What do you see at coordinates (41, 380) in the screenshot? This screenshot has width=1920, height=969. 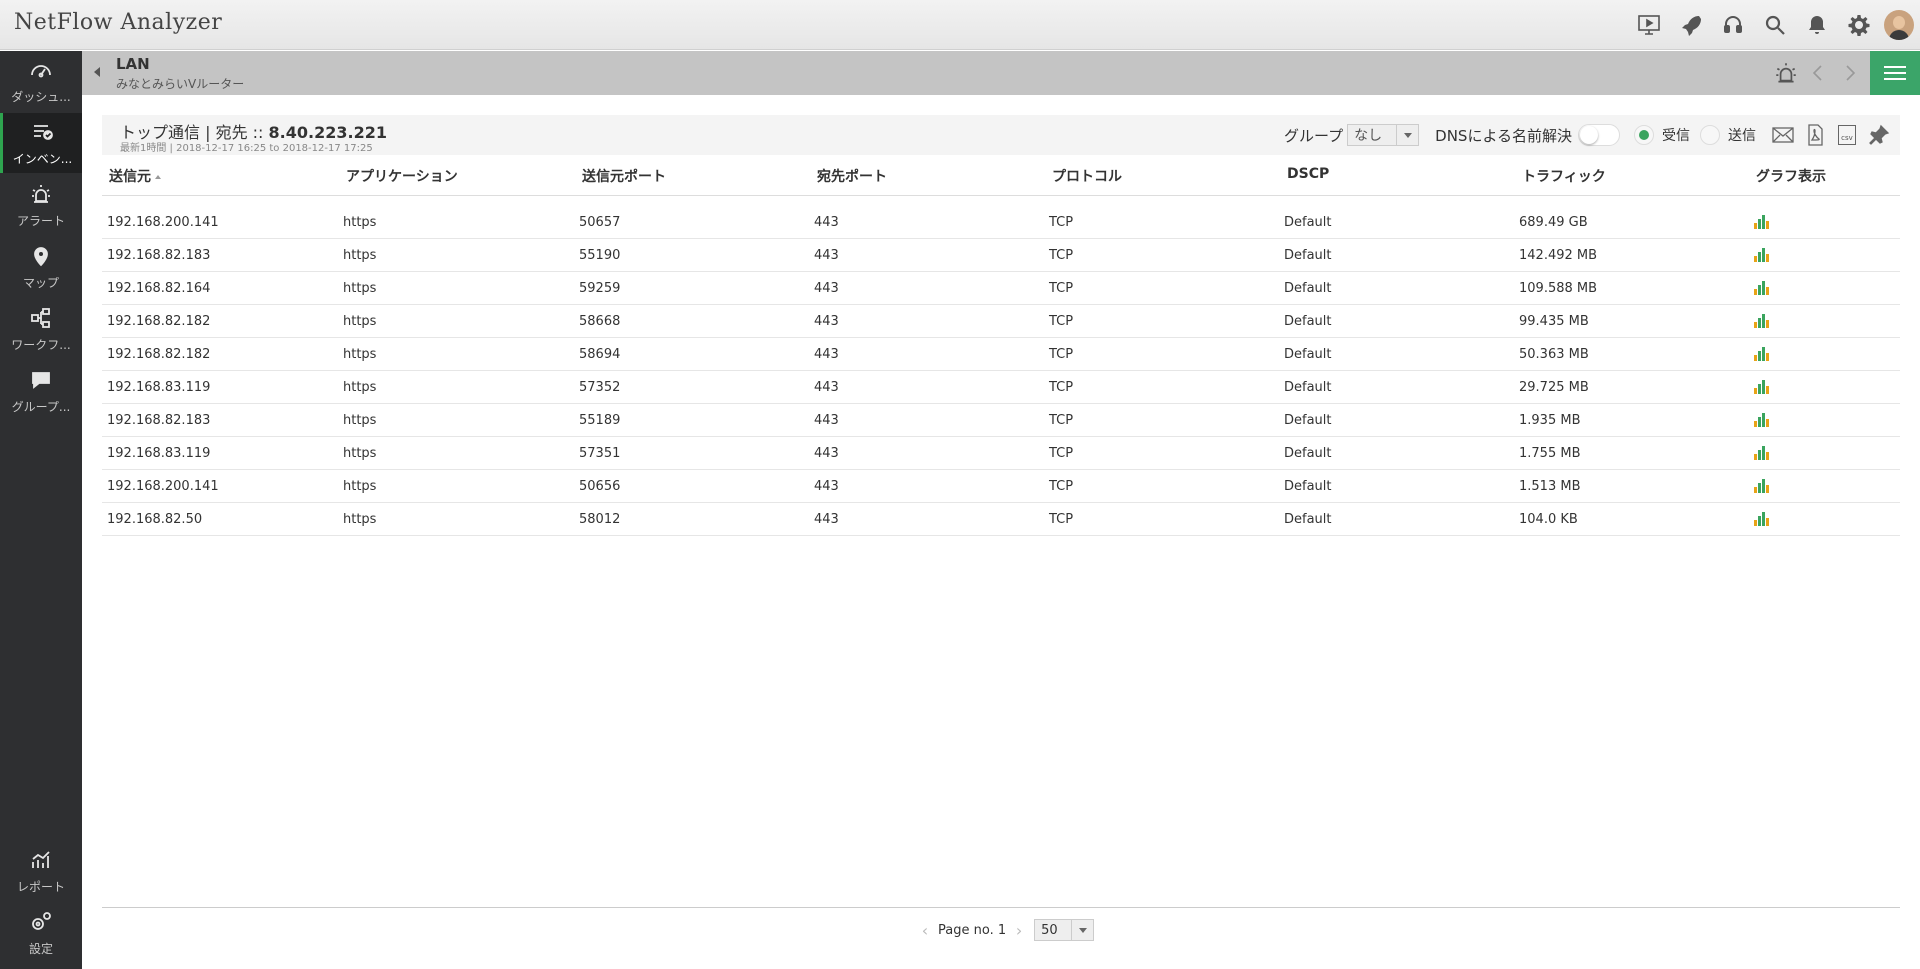 I see `chat-icon` at bounding box center [41, 380].